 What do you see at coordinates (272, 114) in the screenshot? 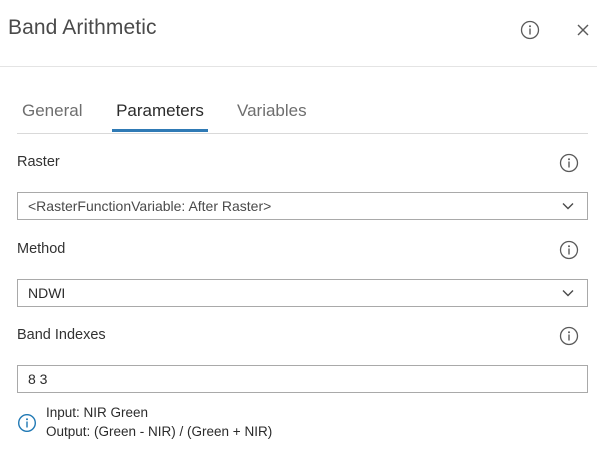
I see `tab-variables: Variables` at bounding box center [272, 114].